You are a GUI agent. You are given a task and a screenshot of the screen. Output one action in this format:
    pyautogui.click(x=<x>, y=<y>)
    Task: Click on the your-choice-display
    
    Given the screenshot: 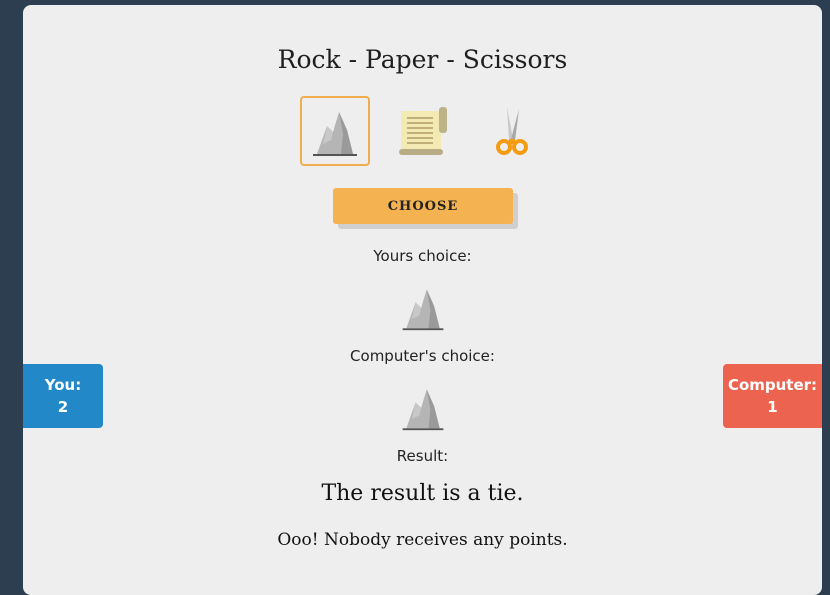 What is the action you would take?
    pyautogui.click(x=422, y=307)
    